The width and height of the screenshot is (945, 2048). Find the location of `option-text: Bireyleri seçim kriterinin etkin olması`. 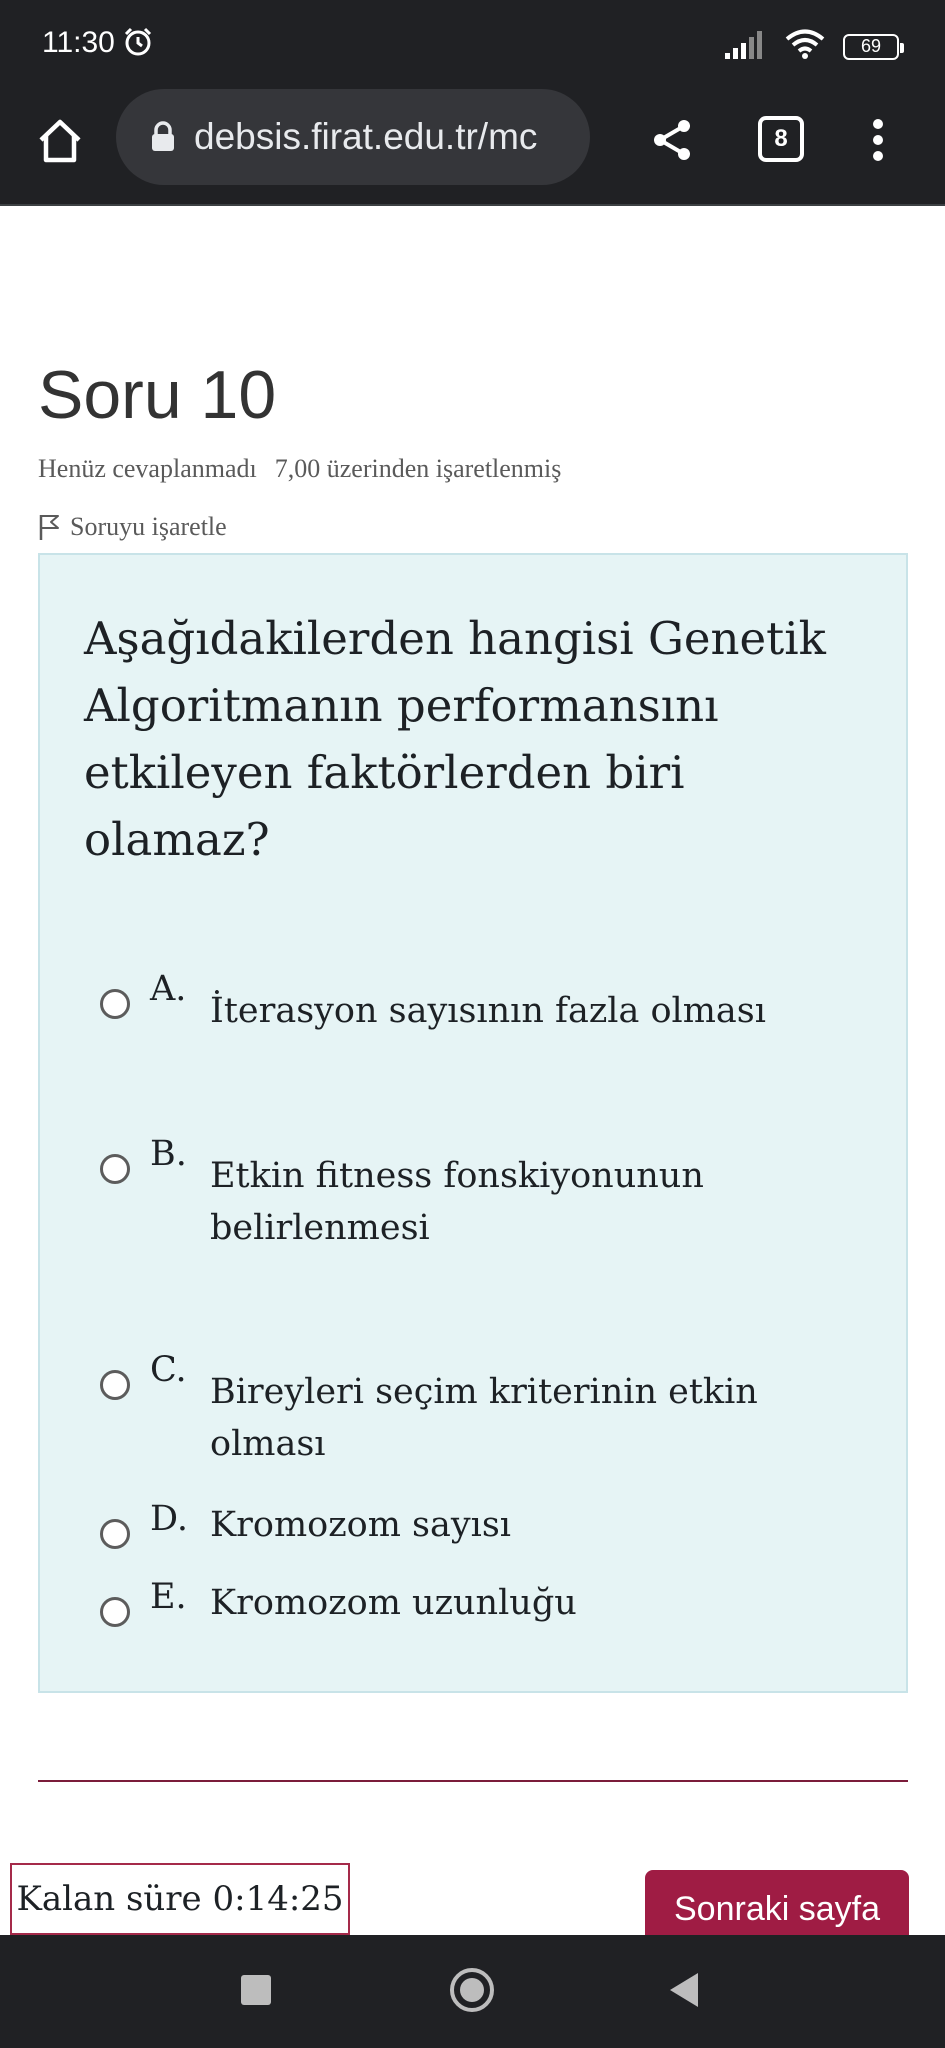

option-text: Bireyleri seçim kriterinin etkin olması is located at coordinates (484, 1418).